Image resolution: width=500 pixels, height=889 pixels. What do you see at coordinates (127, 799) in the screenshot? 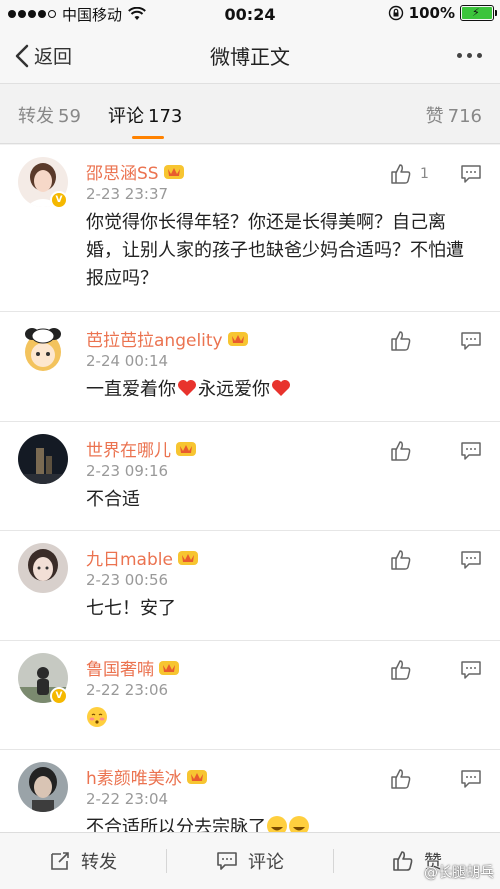
I see `comment-time: 2-22 23:04` at bounding box center [127, 799].